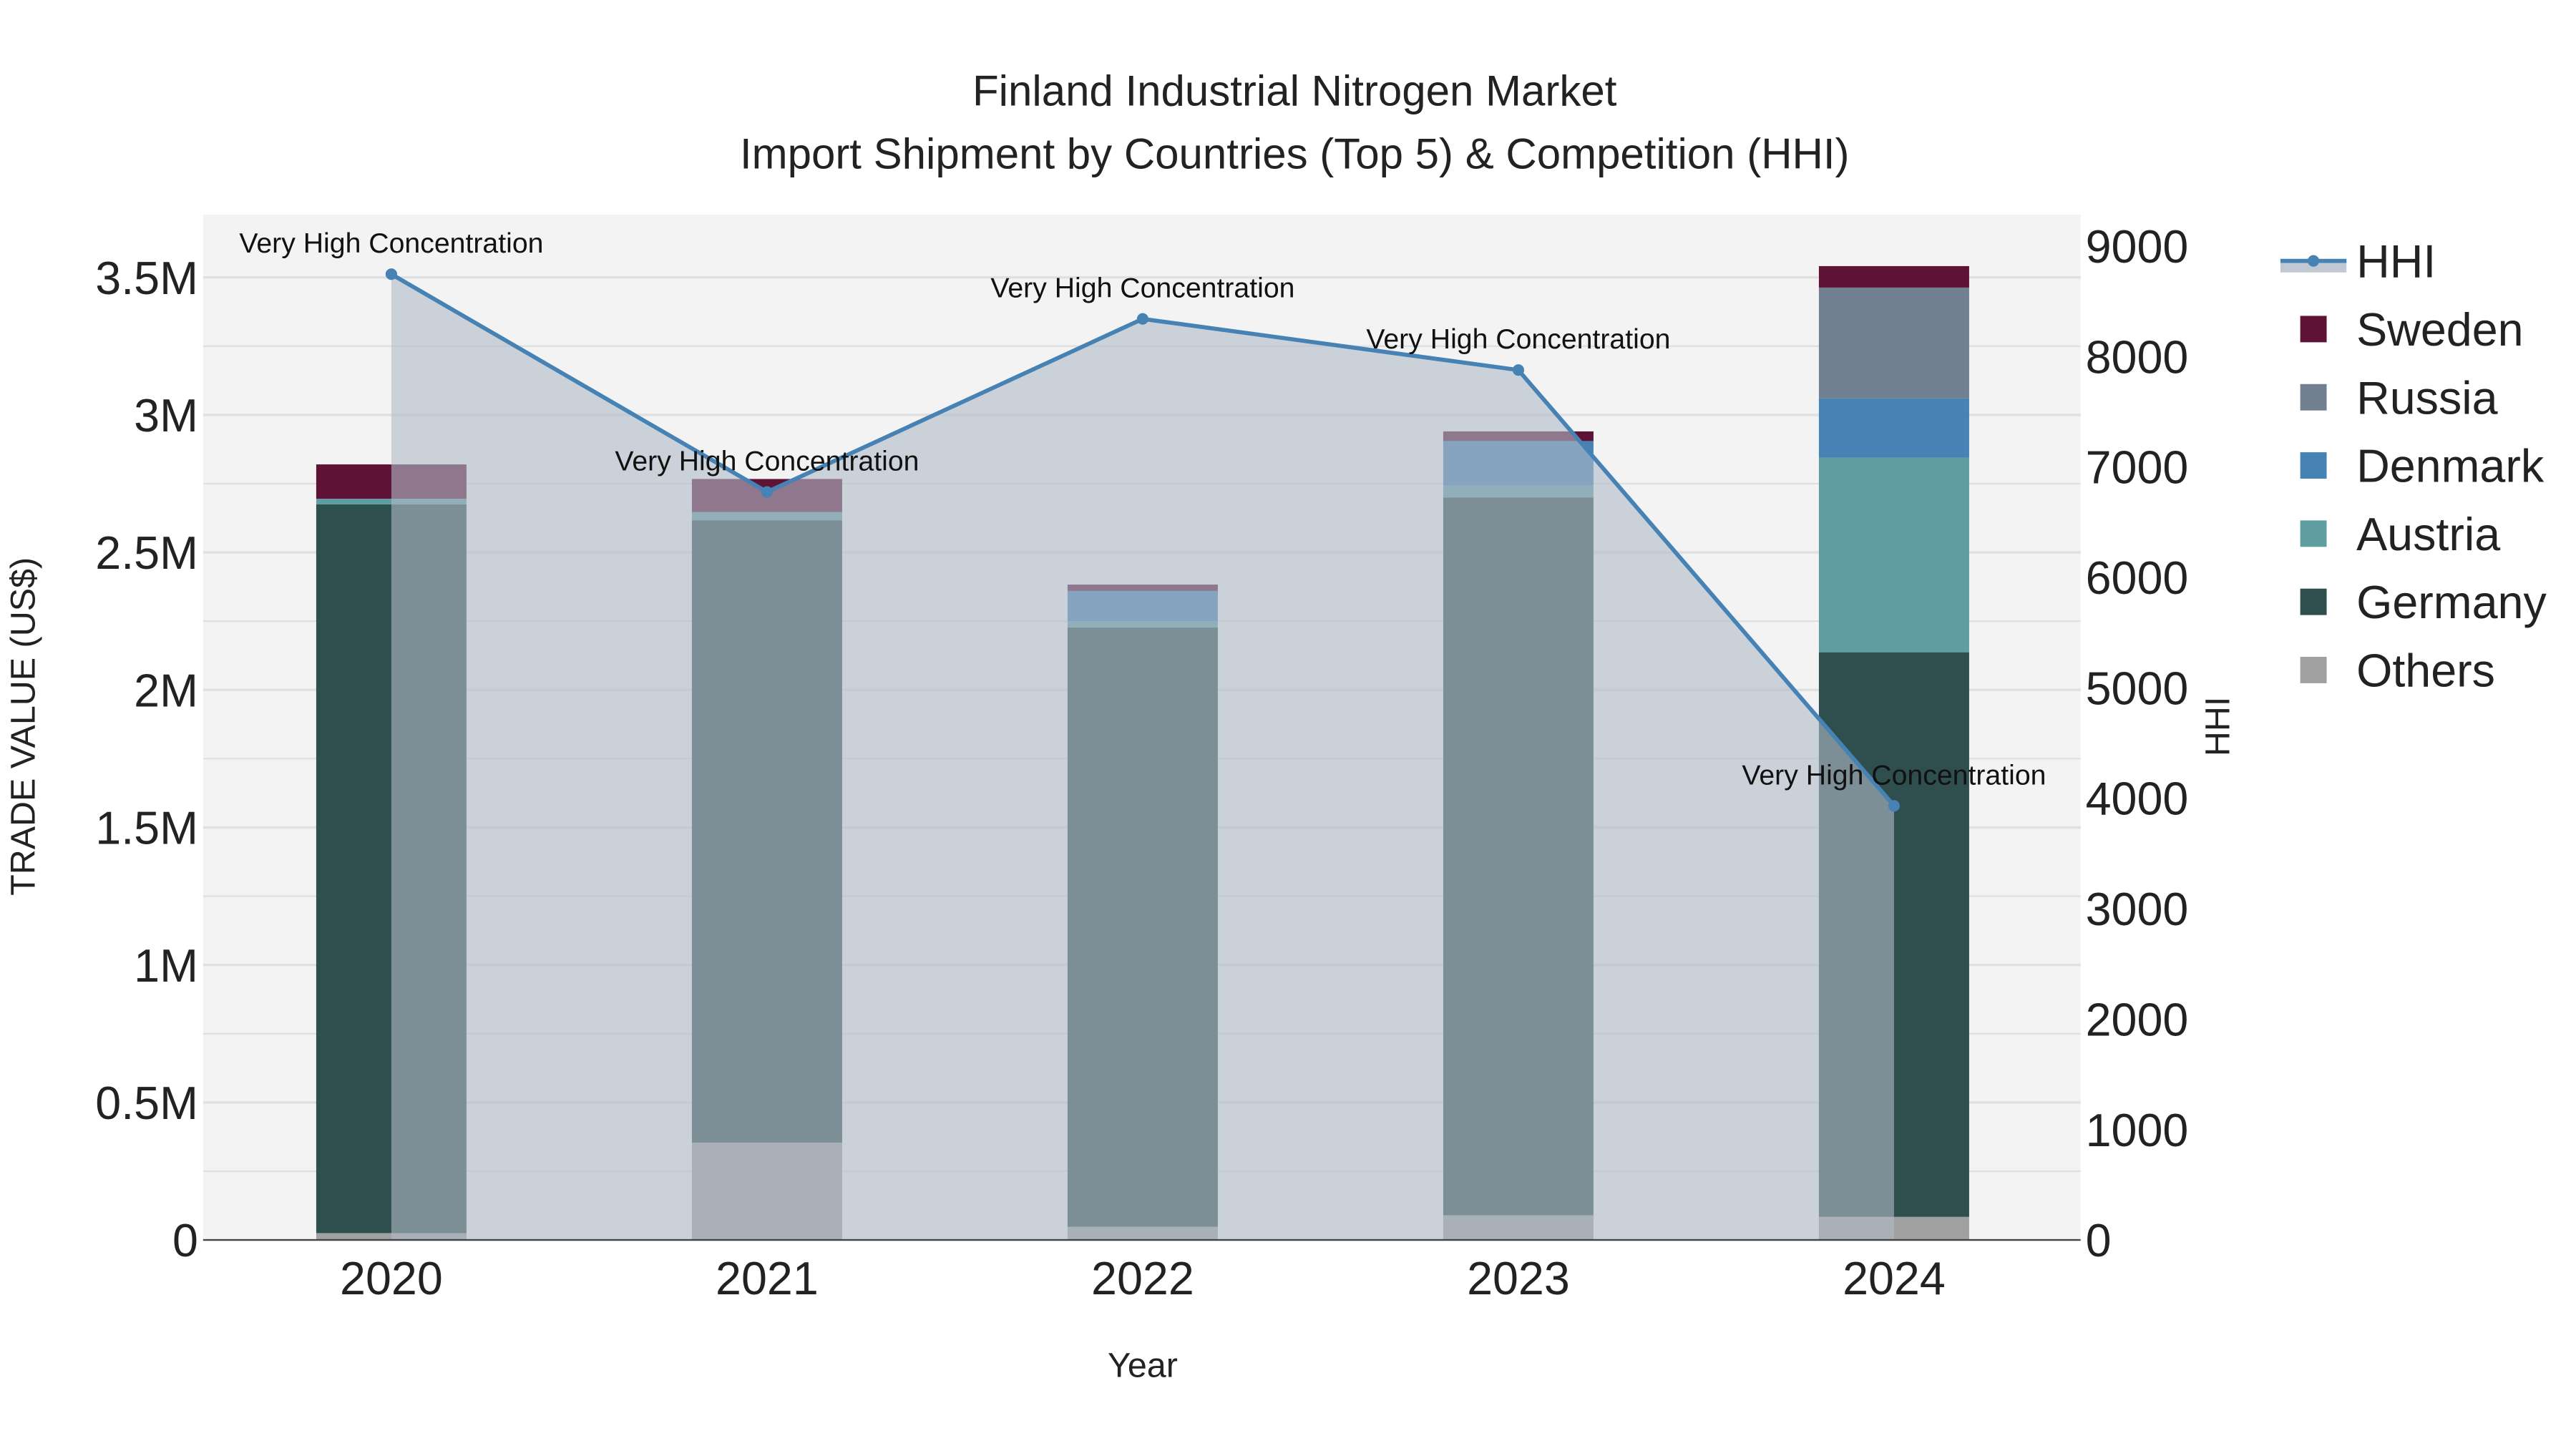 The height and width of the screenshot is (1456, 2576). I want to click on hhi-point-2020, so click(391, 274).